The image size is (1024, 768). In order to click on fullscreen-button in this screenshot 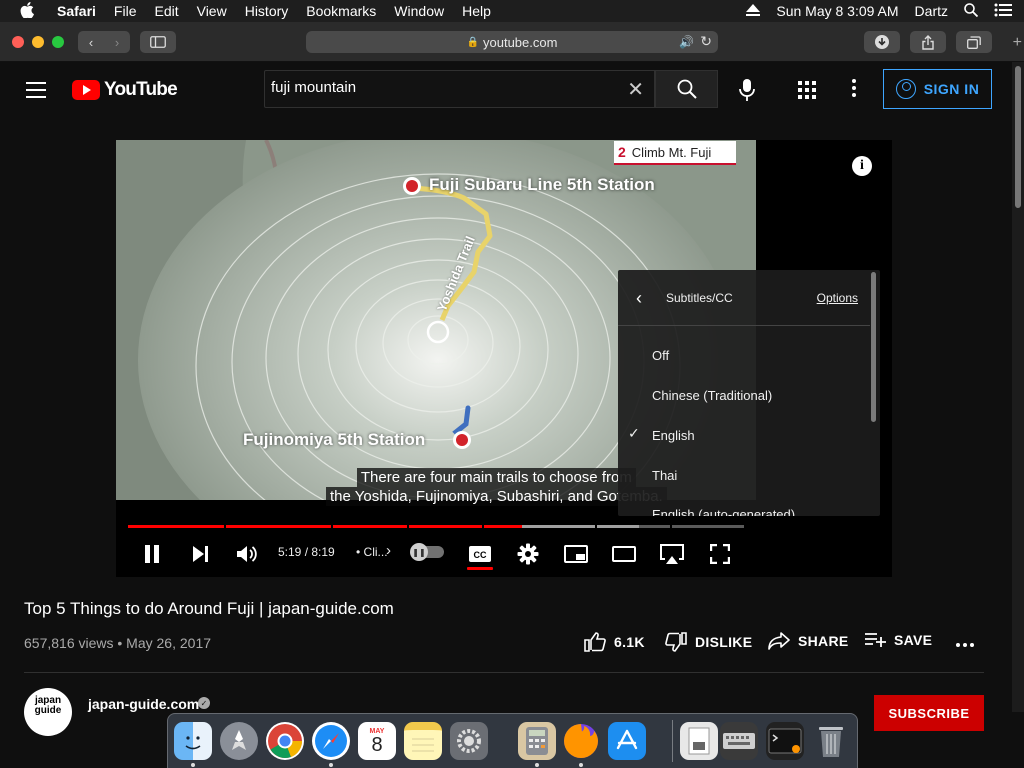, I will do `click(720, 554)`.